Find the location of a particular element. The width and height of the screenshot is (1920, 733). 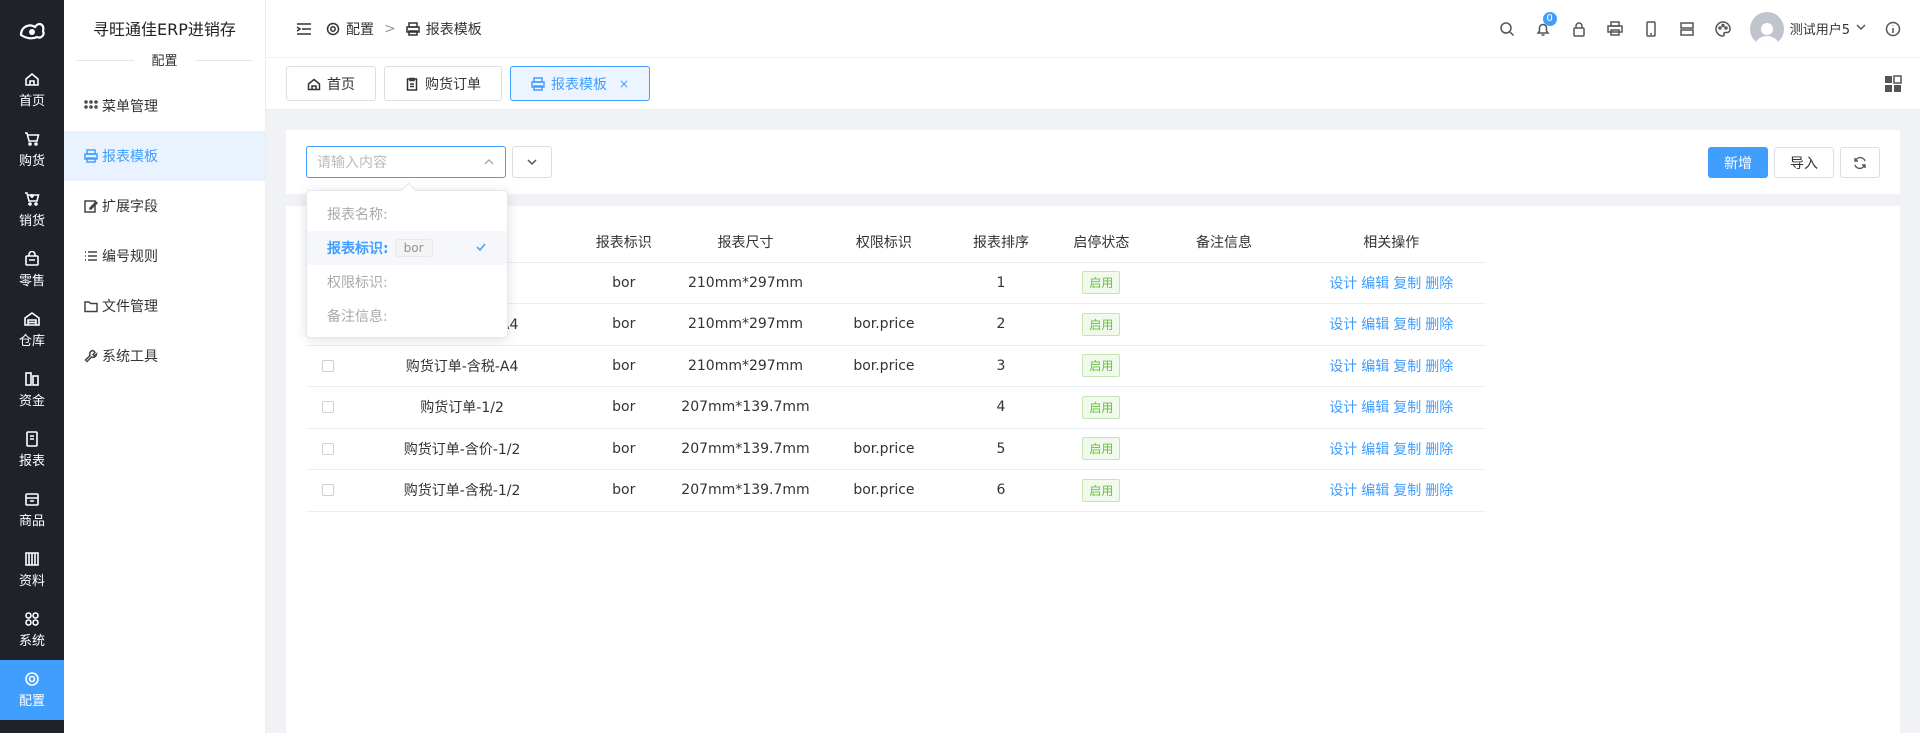

rail-item-data: 资料 is located at coordinates (32, 570).